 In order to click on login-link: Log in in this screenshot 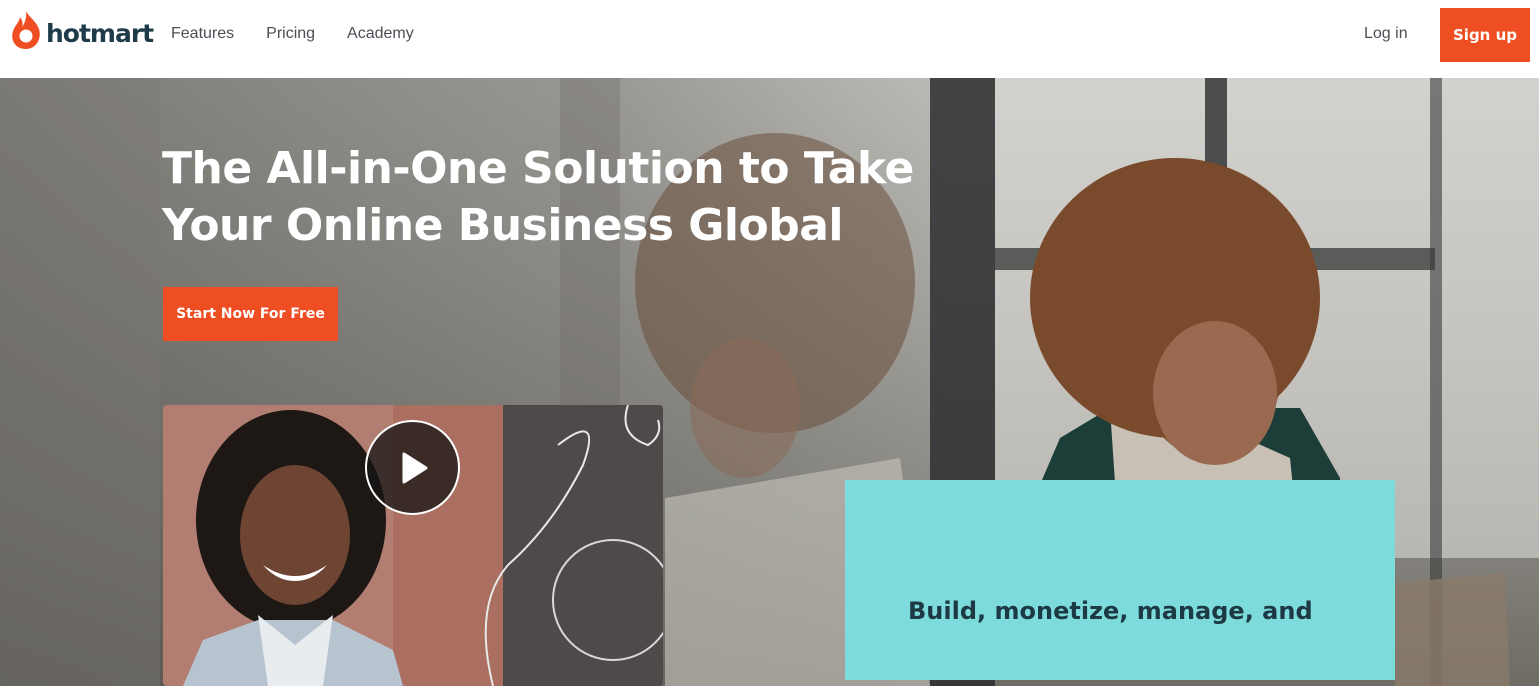, I will do `click(1386, 34)`.